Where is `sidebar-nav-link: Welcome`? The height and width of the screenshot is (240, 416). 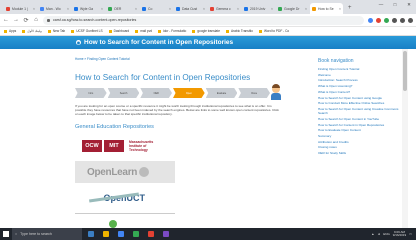
sidebar-nav-link: Welcome is located at coordinates (363, 75).